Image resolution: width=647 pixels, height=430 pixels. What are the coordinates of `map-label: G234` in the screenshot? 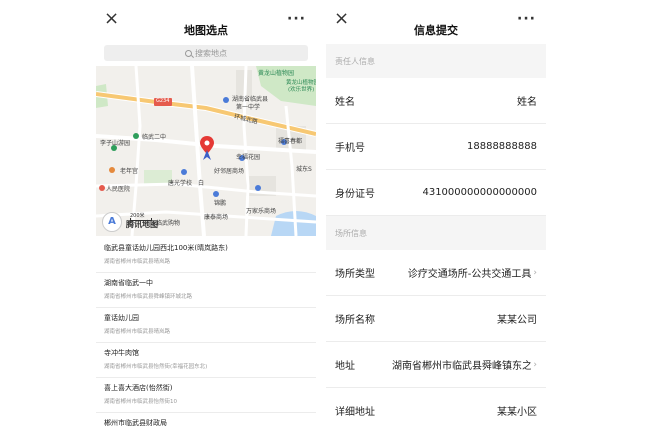 It's located at (163, 101).